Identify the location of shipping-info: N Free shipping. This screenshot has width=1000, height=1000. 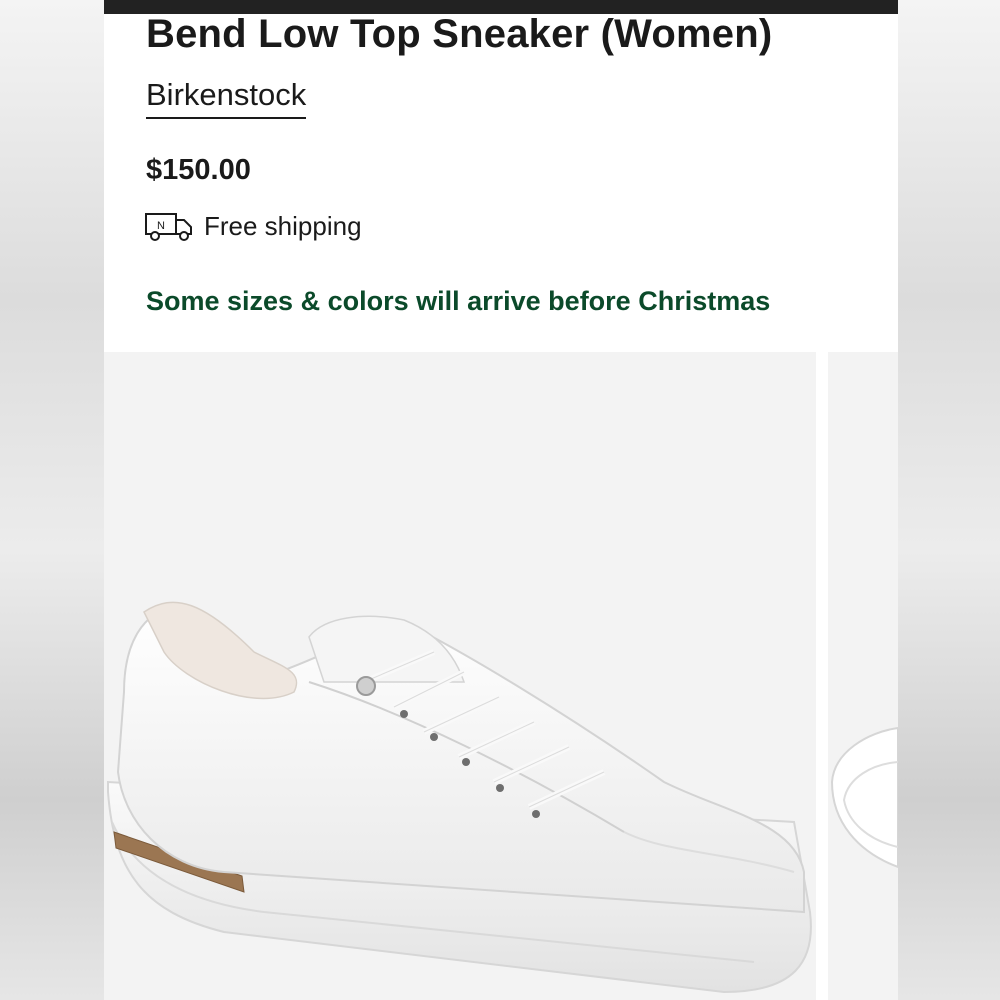
(253, 226).